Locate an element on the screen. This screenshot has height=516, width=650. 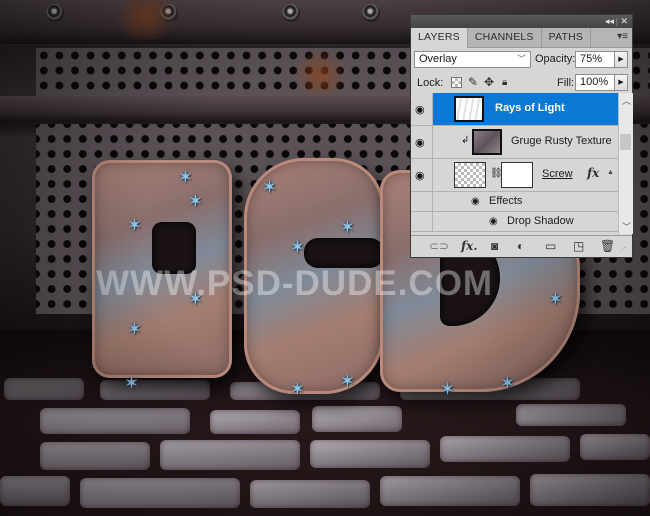
fx-badge-icon: fx is located at coordinates (593, 173).